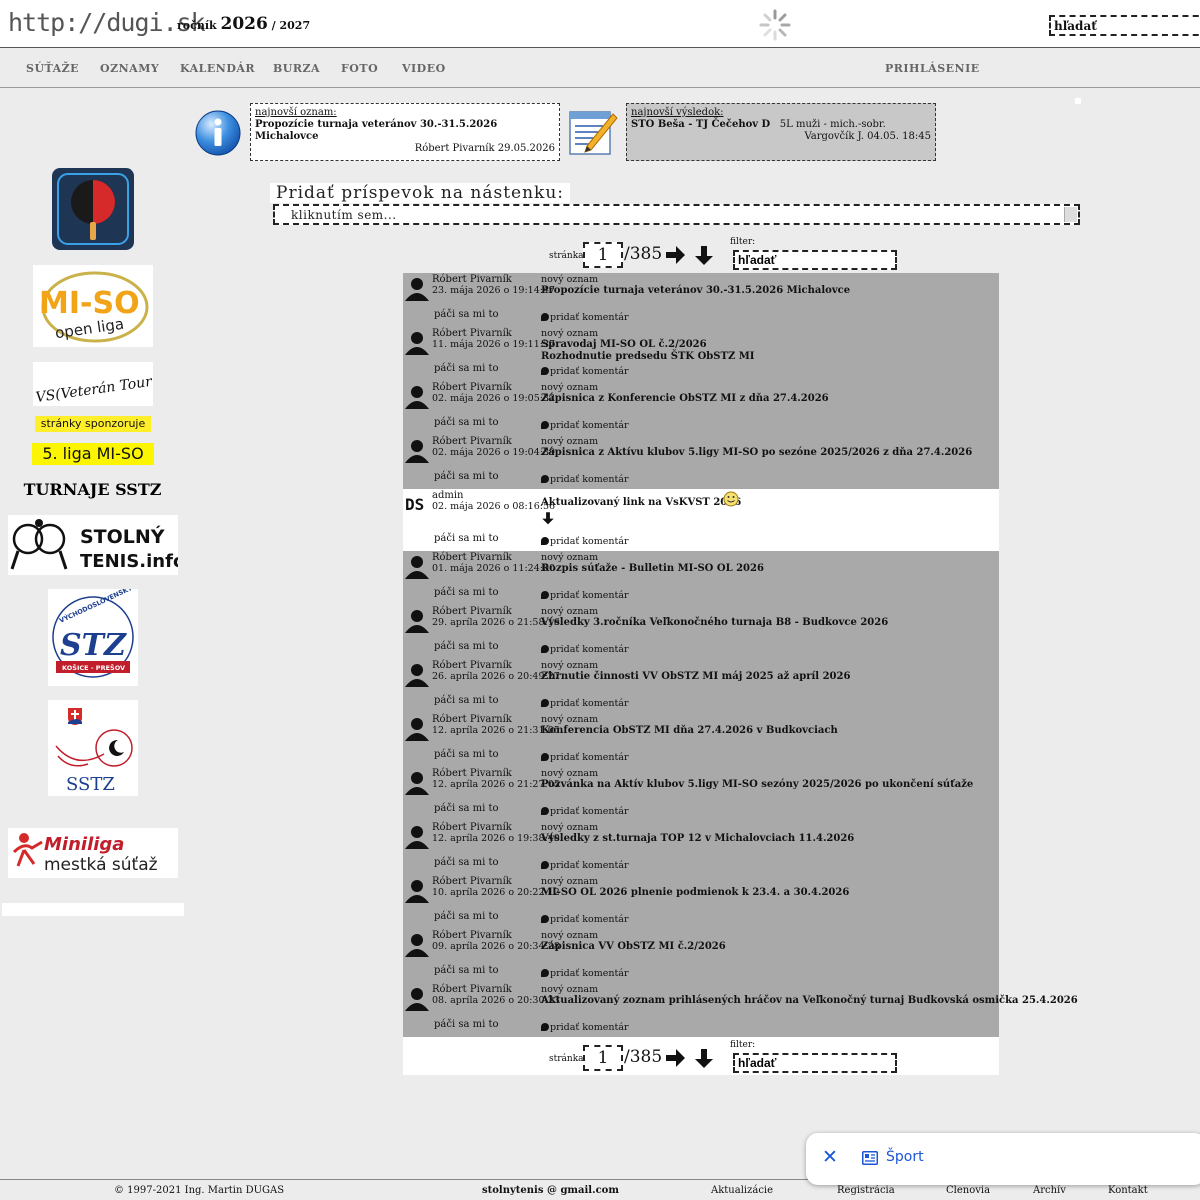 The width and height of the screenshot is (1200, 1200). I want to click on nav-item-burza: BURZA, so click(296, 68).